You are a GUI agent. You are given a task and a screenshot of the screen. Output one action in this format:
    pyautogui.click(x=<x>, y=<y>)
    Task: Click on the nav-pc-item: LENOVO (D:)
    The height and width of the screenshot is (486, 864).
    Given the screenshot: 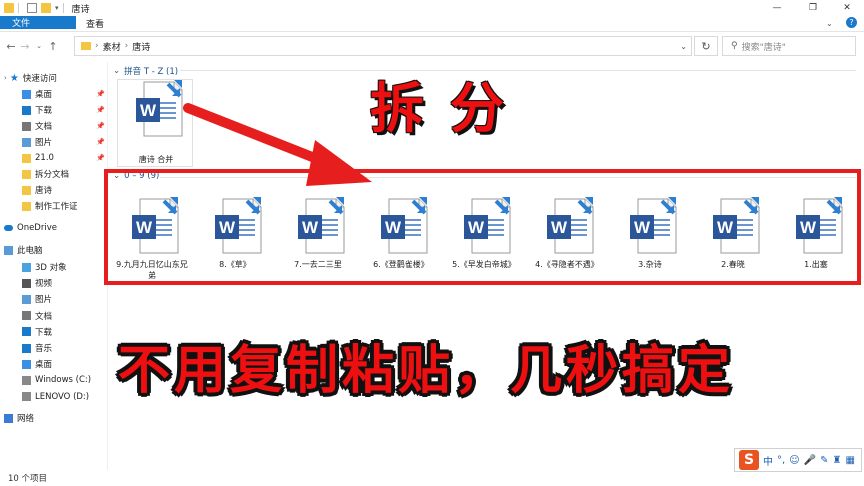 What is the action you would take?
    pyautogui.click(x=55, y=397)
    